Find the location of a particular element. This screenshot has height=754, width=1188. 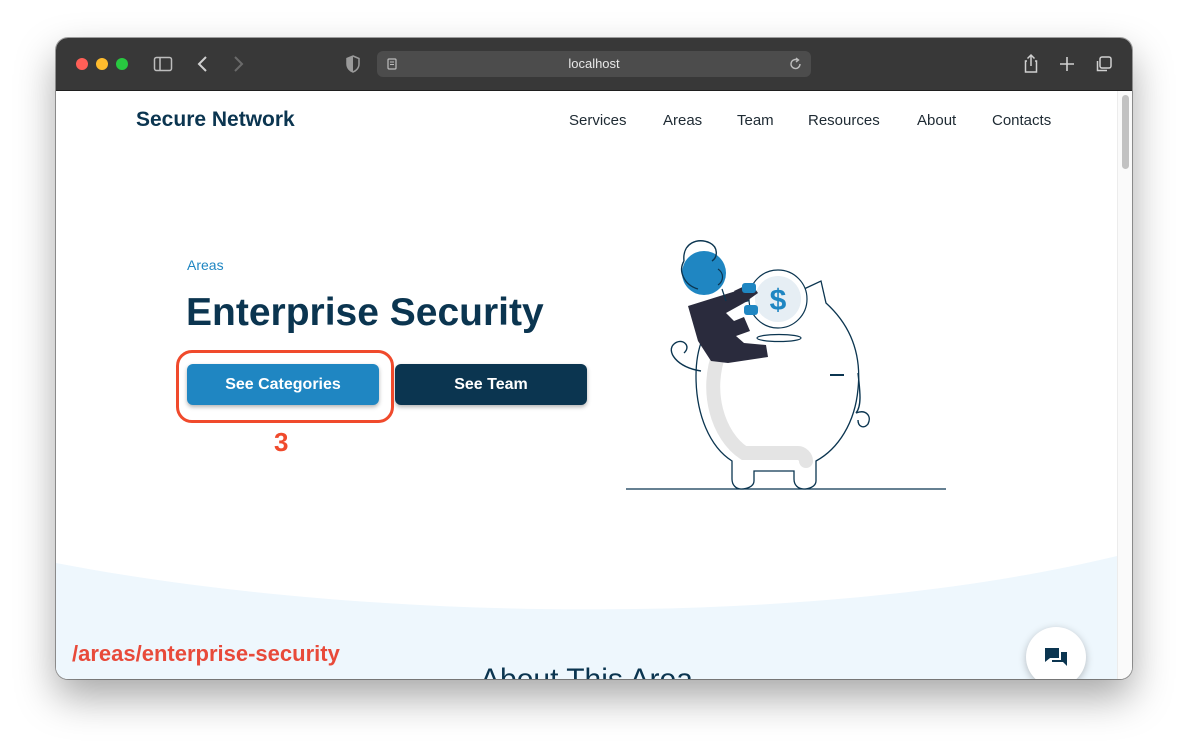

tabs-icon is located at coordinates (1104, 67).